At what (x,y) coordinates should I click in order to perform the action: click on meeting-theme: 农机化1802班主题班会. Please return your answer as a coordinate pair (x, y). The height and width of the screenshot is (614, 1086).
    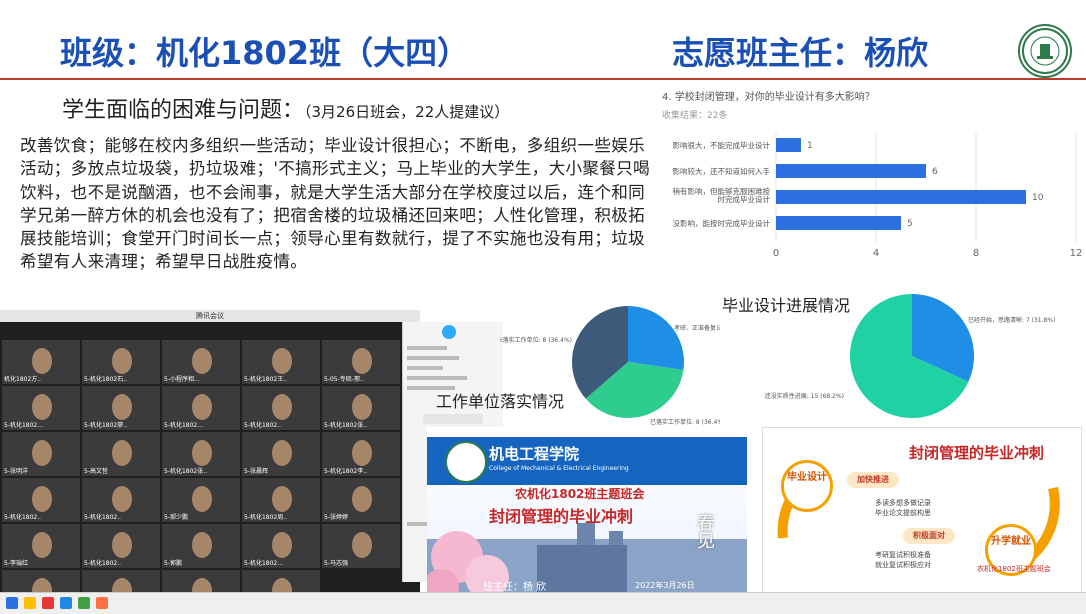
    Looking at the image, I should click on (580, 494).